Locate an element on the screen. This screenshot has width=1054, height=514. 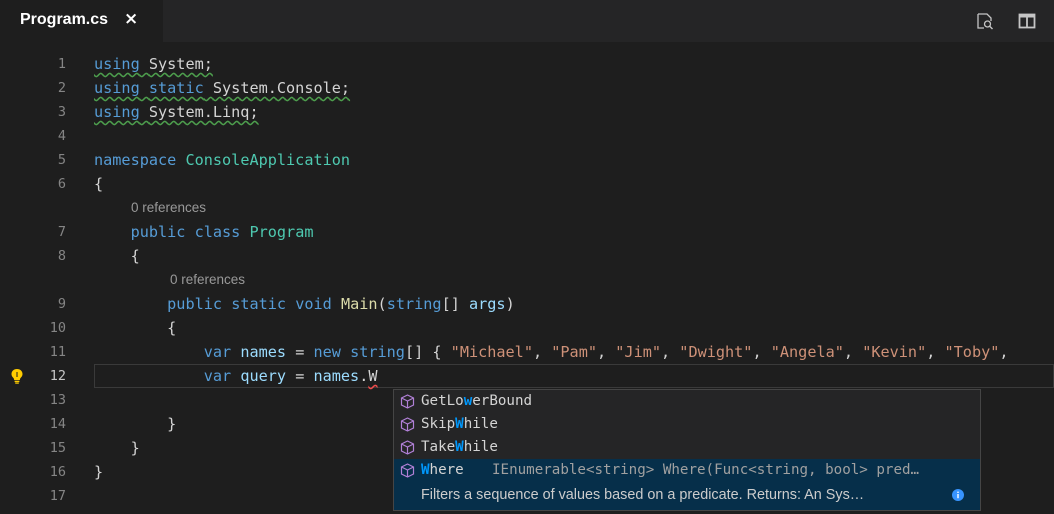
suggestion-label: TakeWhile is located at coordinates (459, 447).